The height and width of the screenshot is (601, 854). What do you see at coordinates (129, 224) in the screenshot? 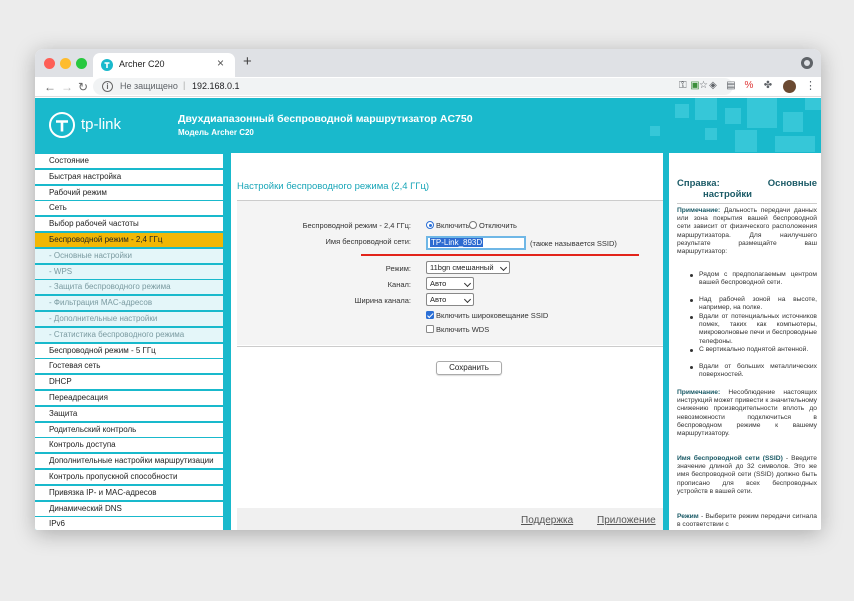
I see `sidebar-item: Выбор рабочей частоты` at bounding box center [129, 224].